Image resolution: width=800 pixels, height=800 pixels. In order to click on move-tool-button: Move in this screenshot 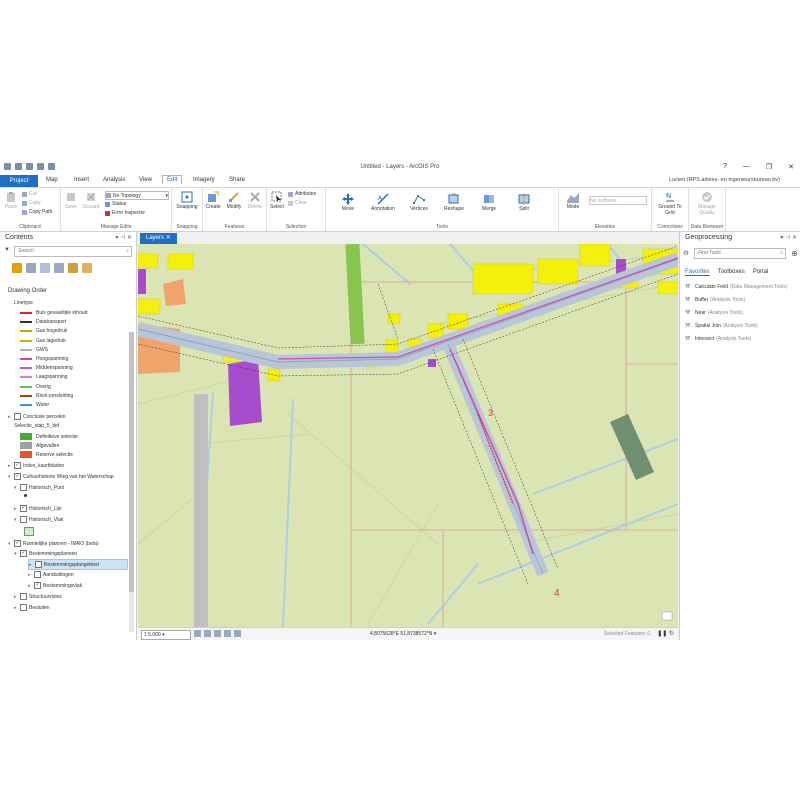, I will do `click(348, 202)`.